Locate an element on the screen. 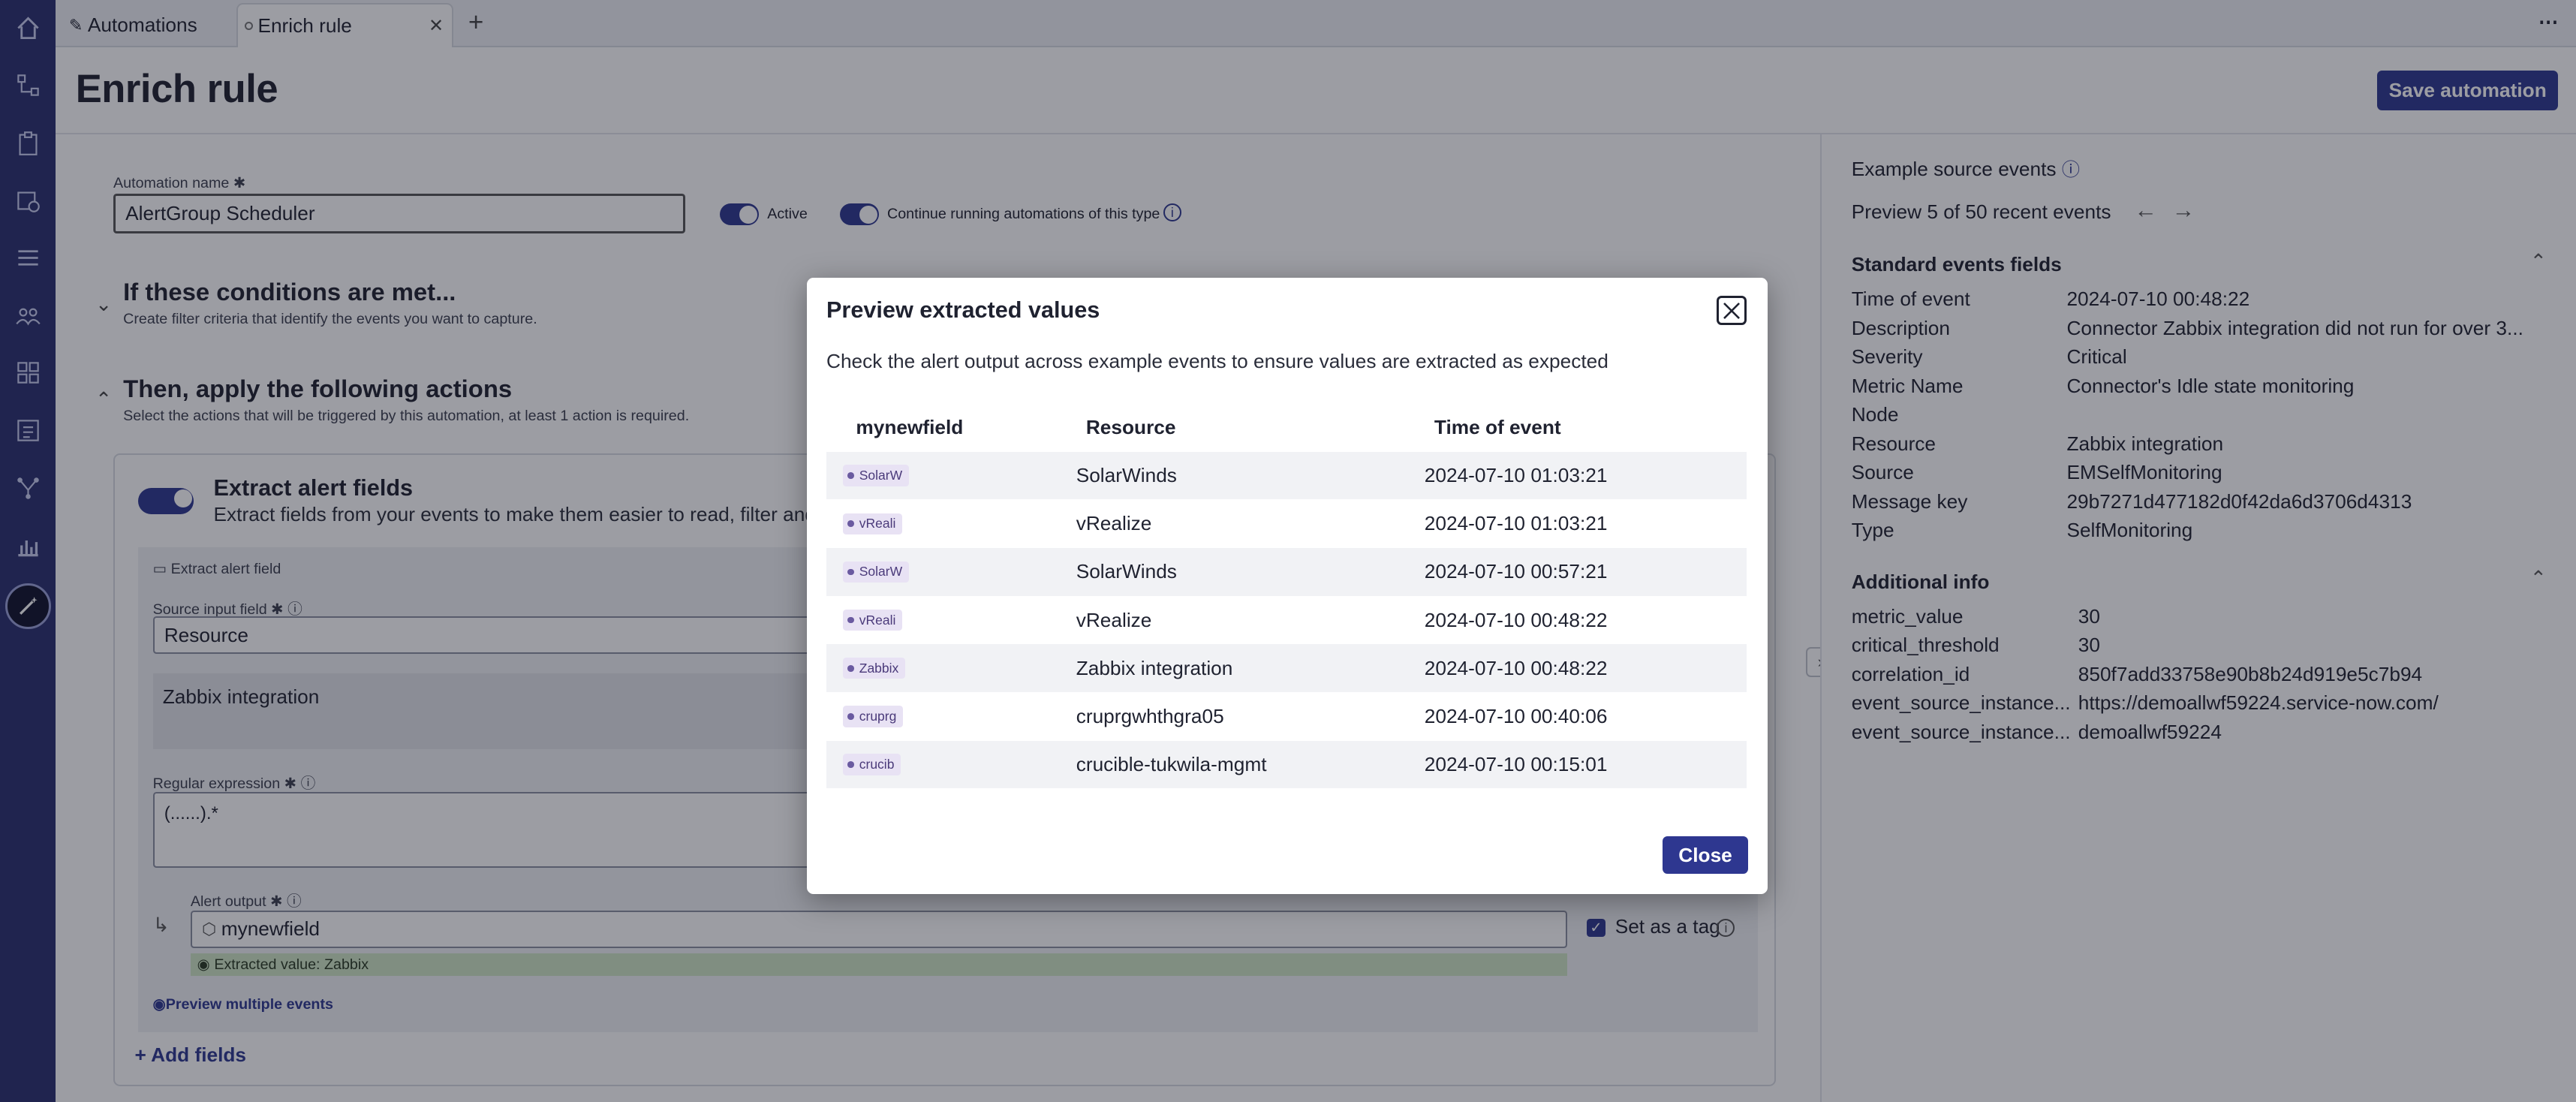  time-cell: 2024-07-10 00:57:21 is located at coordinates (1516, 571).